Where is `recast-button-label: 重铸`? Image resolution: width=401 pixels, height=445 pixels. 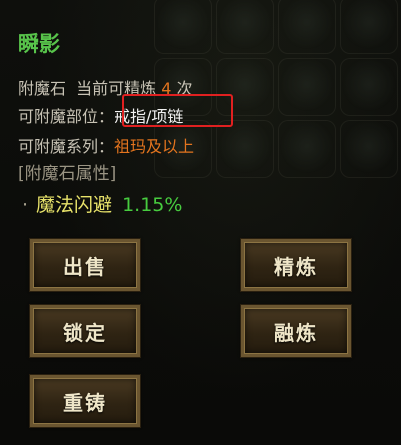
recast-button-label: 重铸 is located at coordinates (85, 402).